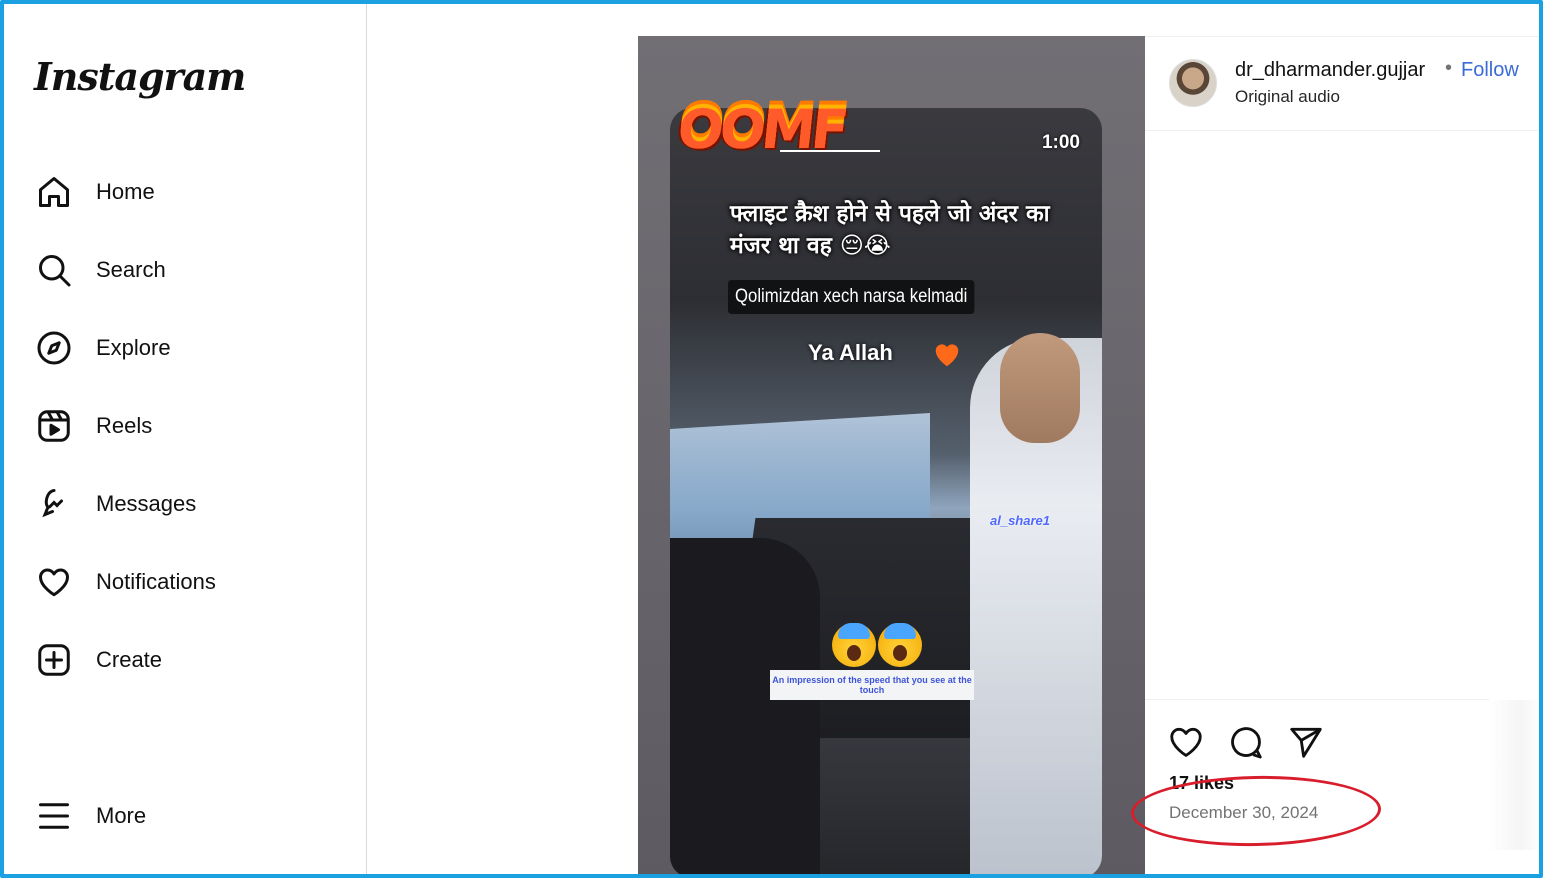 The height and width of the screenshot is (878, 1543). Describe the element at coordinates (125, 191) in the screenshot. I see `sidebar-item-label: Home` at that location.